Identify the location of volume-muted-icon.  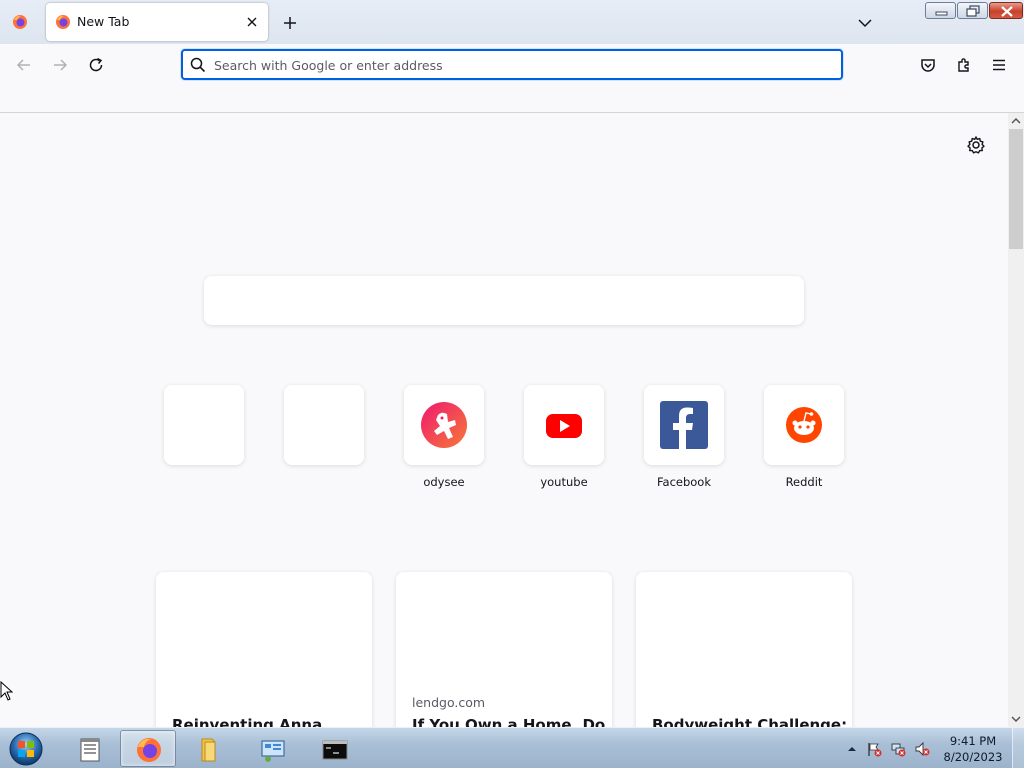
(922, 749).